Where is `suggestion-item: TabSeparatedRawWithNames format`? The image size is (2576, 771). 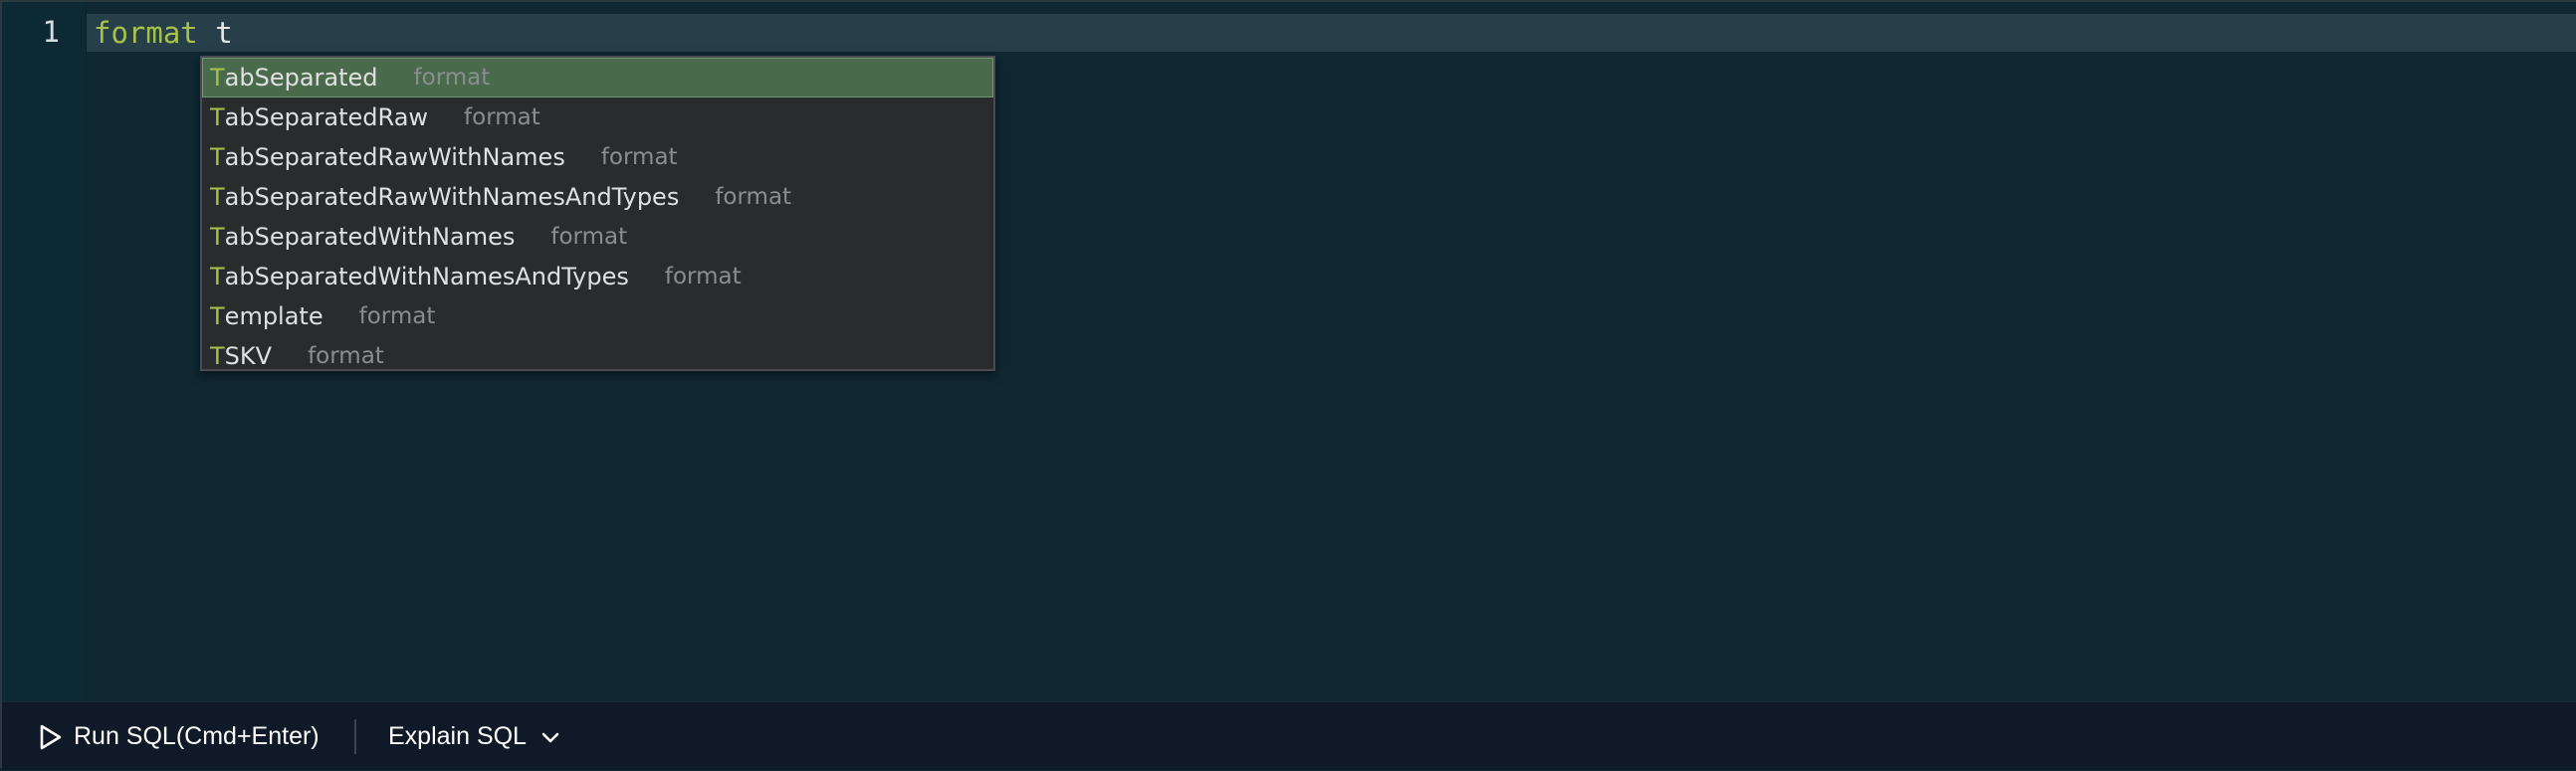
suggestion-item: TabSeparatedRawWithNames format is located at coordinates (597, 157).